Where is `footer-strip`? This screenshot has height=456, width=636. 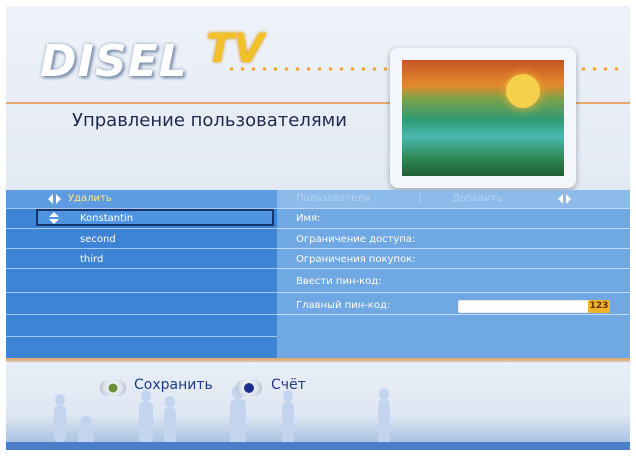
footer-strip is located at coordinates (318, 446).